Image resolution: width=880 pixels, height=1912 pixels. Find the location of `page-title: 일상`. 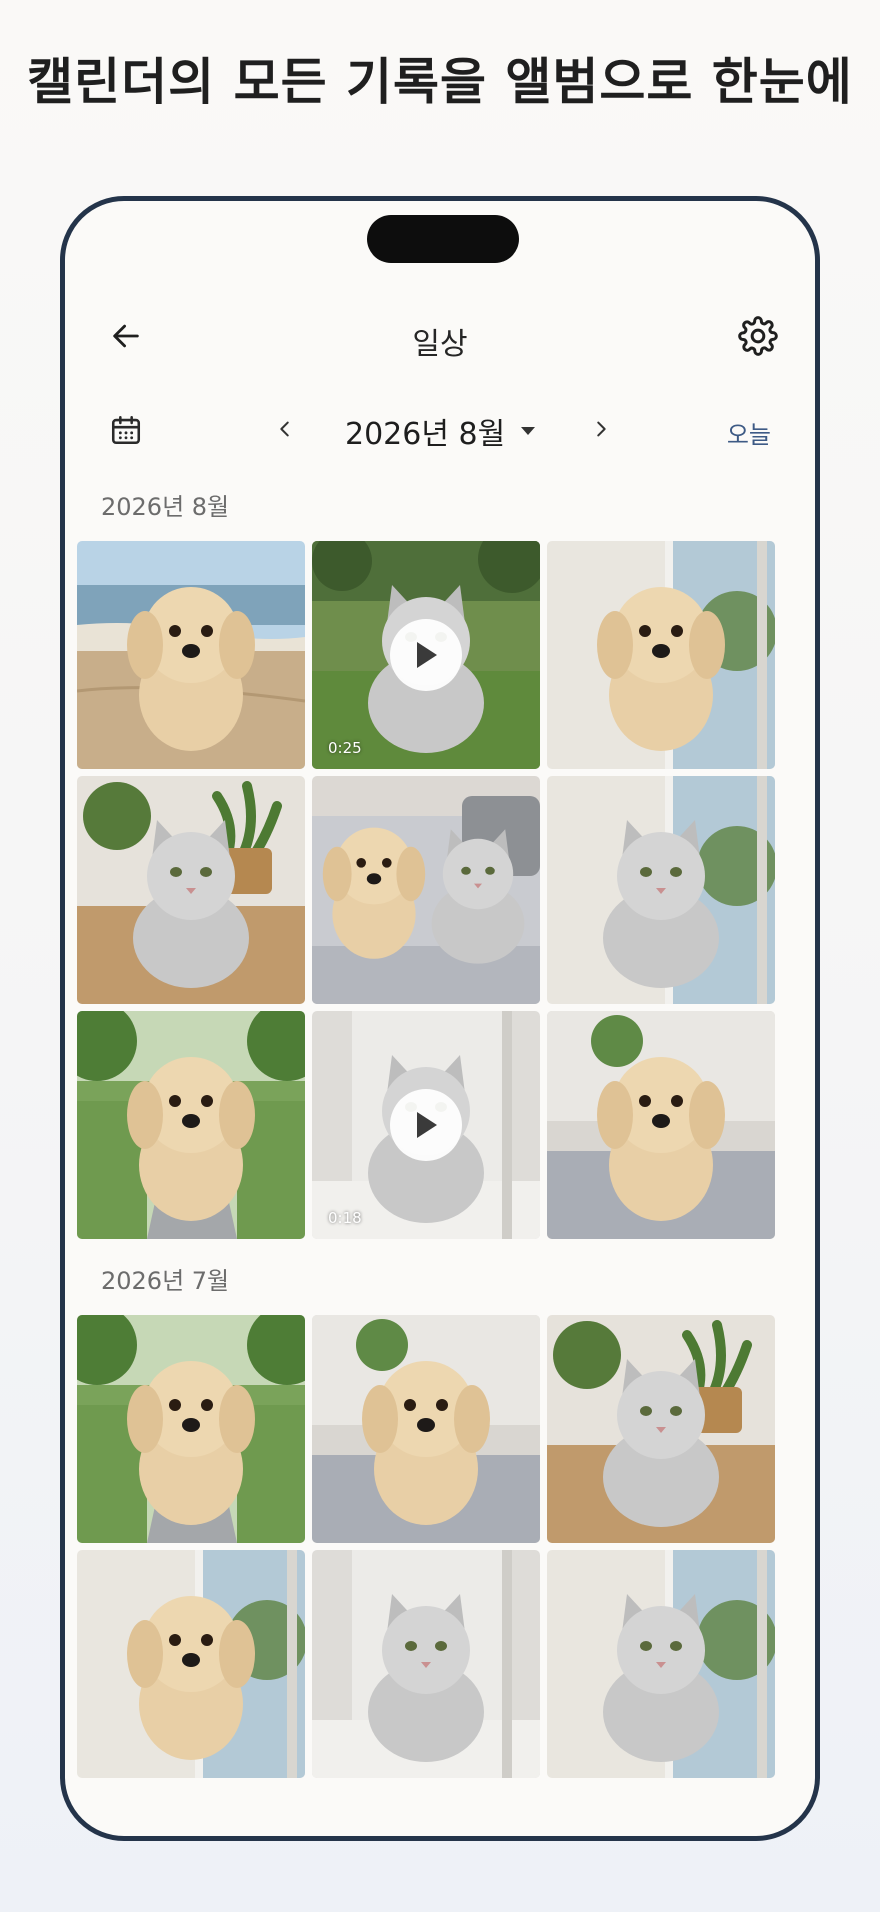

page-title: 일상 is located at coordinates (440, 344).